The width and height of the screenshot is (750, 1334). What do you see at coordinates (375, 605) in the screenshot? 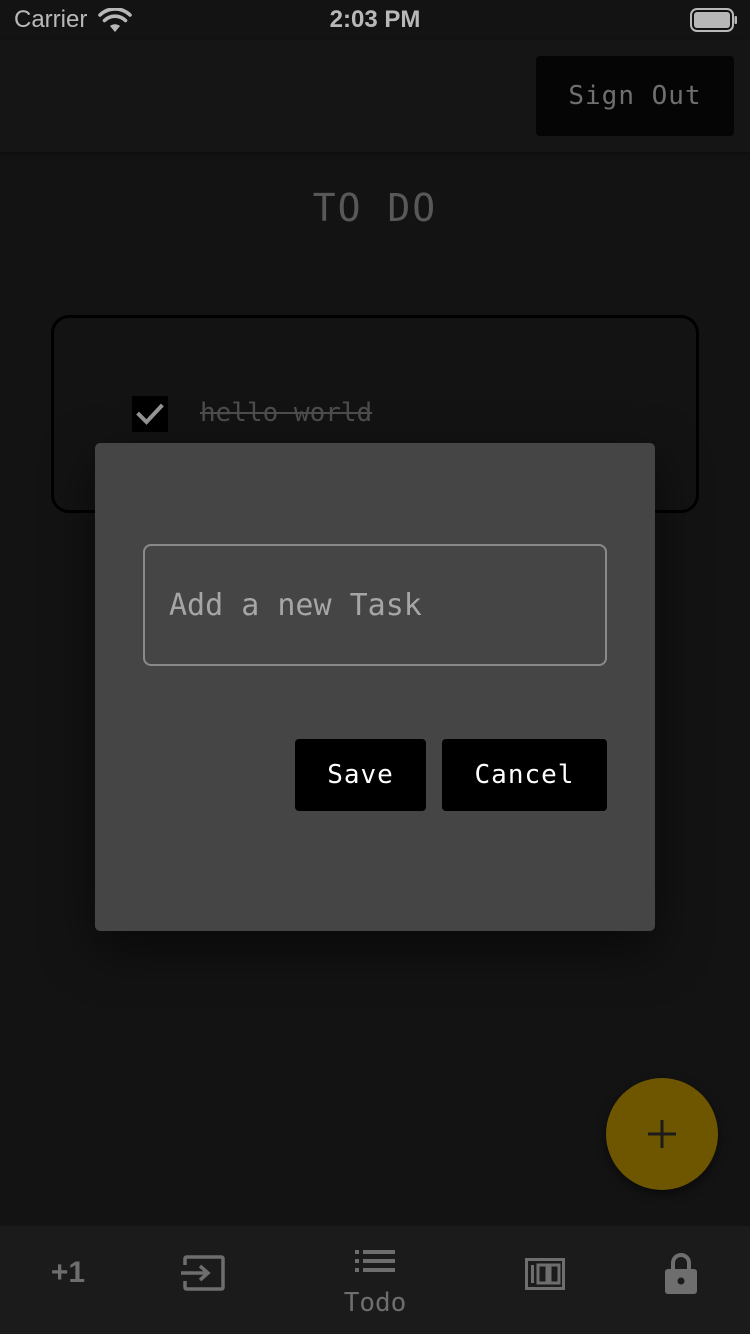
I see `new-task-input` at bounding box center [375, 605].